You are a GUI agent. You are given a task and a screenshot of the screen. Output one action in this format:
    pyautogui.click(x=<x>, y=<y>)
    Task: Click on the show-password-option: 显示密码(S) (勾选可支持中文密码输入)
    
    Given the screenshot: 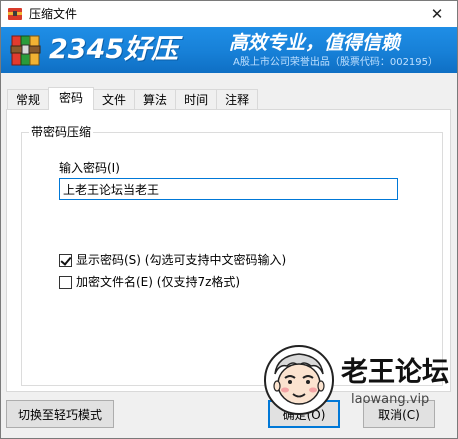 What is the action you would take?
    pyautogui.click(x=172, y=260)
    